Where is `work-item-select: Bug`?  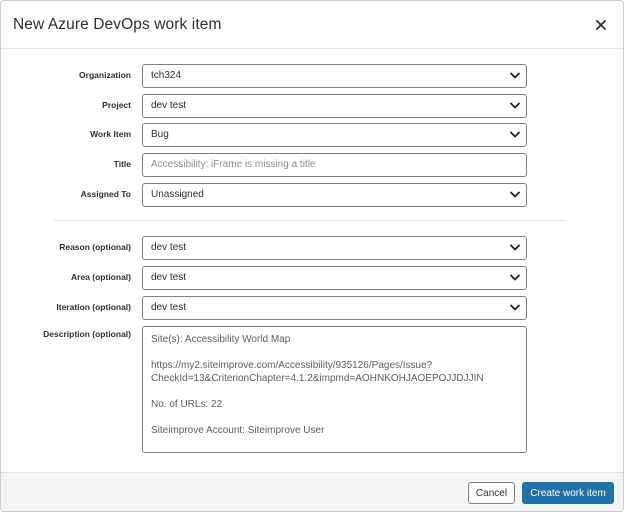
work-item-select: Bug is located at coordinates (334, 135).